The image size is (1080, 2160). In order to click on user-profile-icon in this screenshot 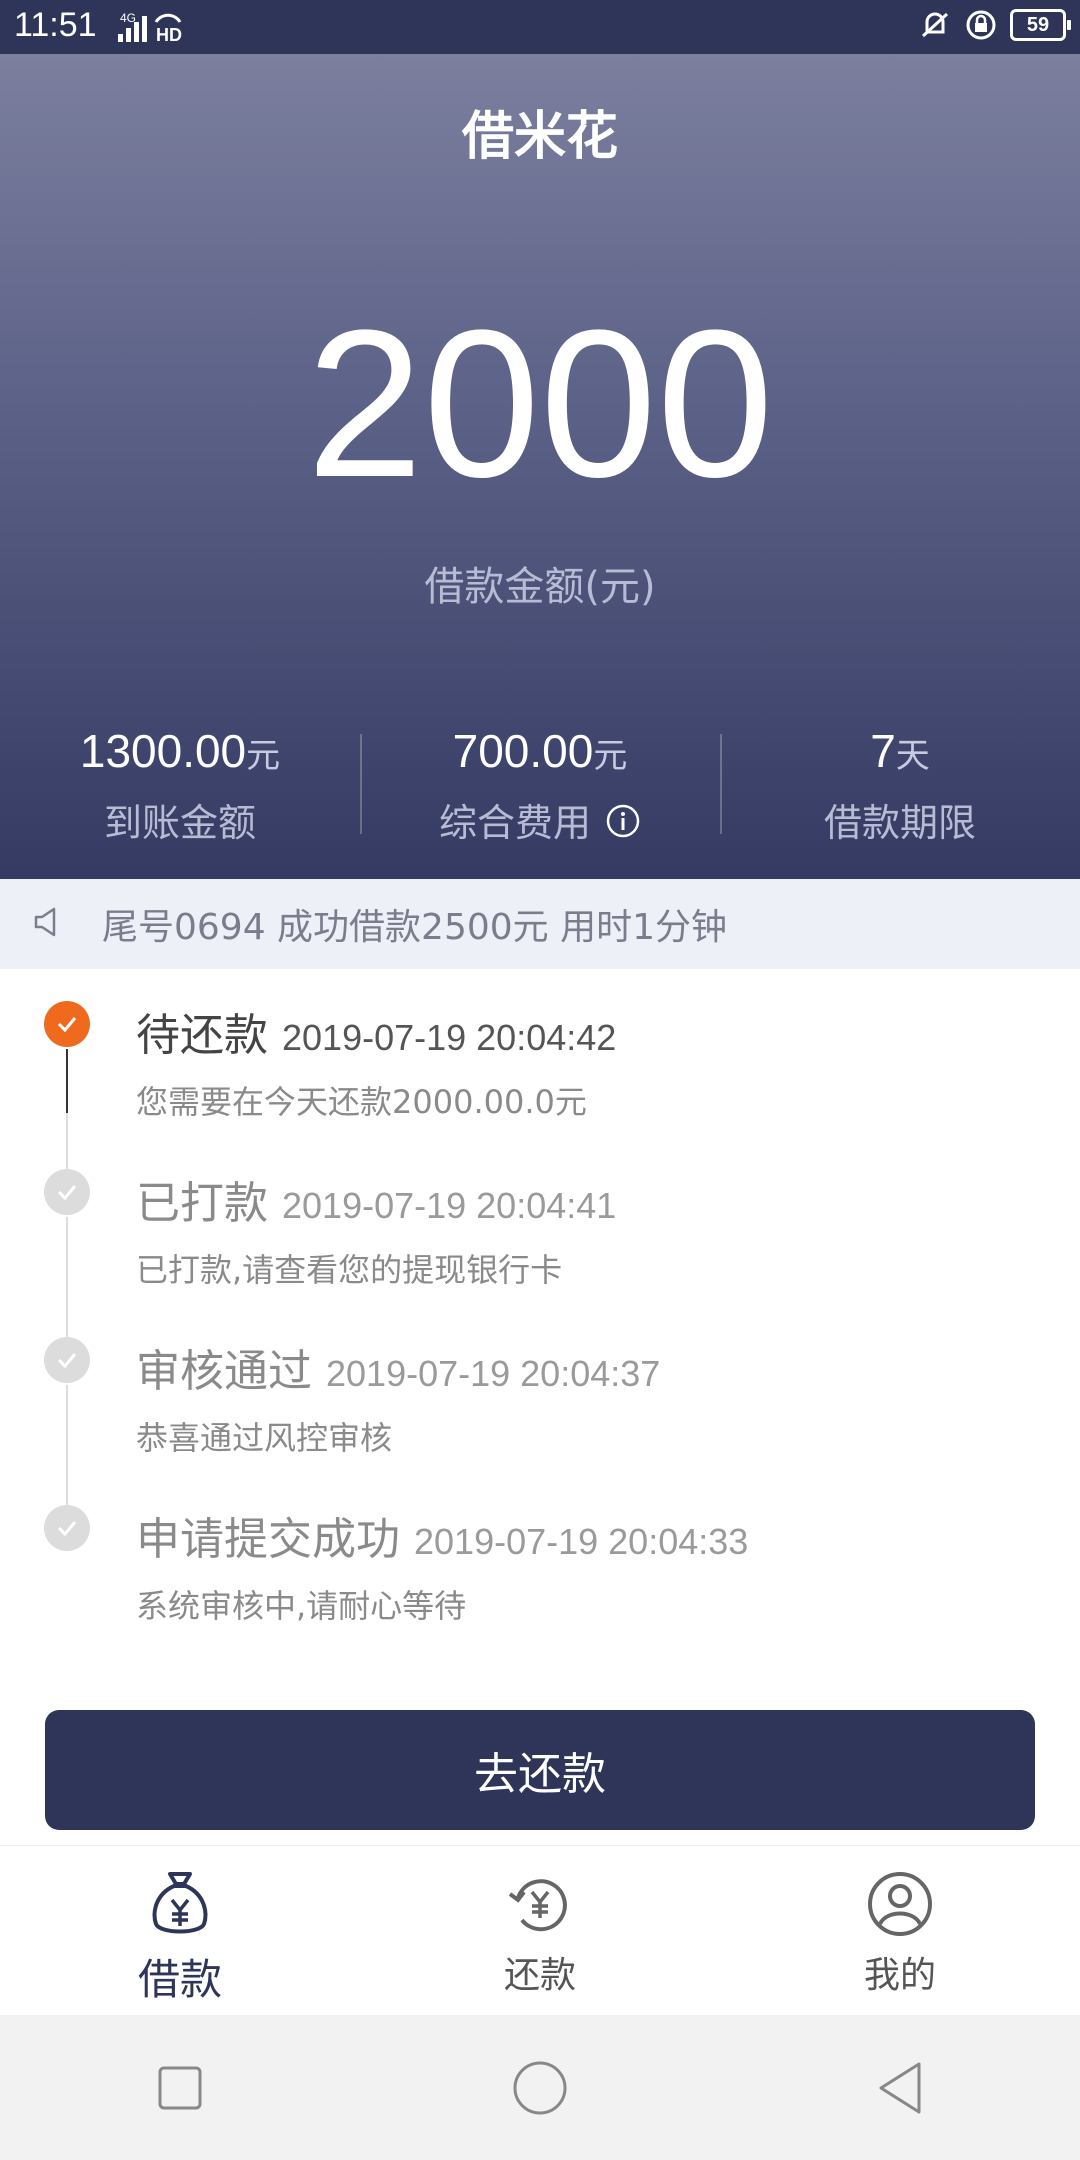, I will do `click(900, 1904)`.